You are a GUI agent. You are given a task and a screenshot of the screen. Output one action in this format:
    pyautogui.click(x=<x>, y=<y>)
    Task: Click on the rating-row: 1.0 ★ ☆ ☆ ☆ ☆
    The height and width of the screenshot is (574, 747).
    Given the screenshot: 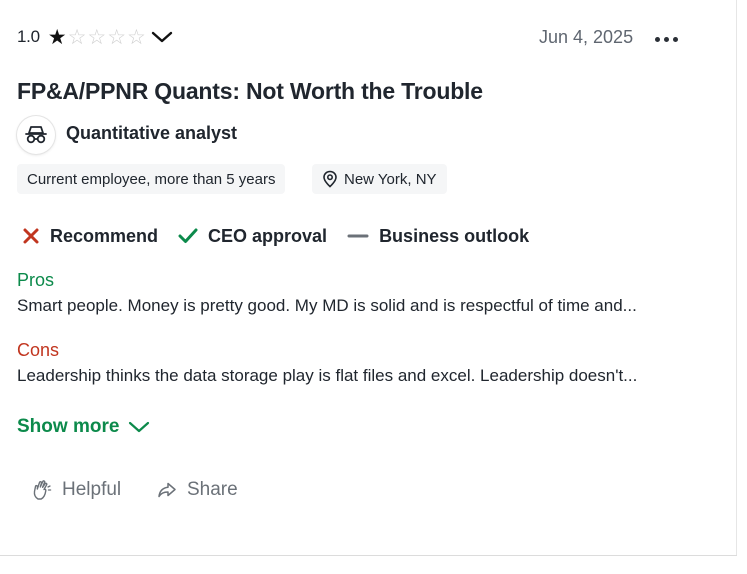 What is the action you would take?
    pyautogui.click(x=95, y=37)
    